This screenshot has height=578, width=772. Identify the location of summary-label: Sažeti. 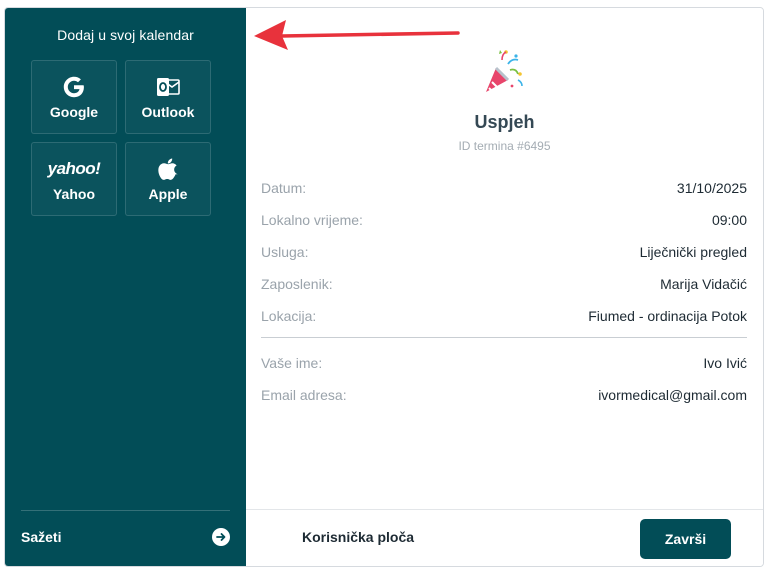
(41, 537).